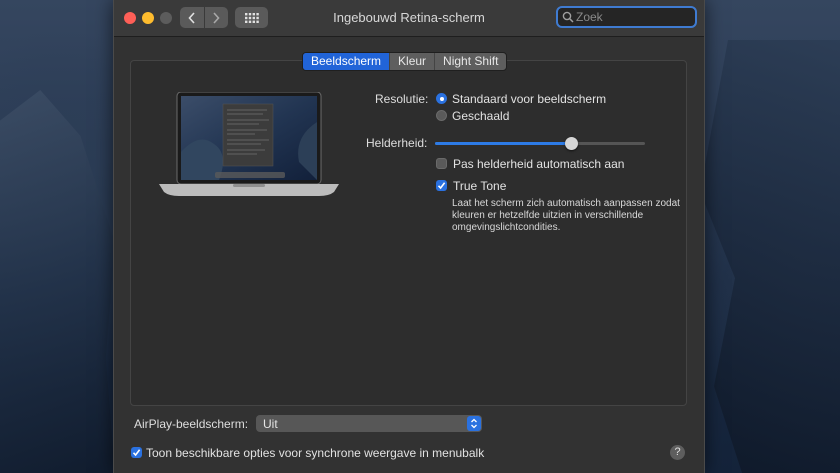 The height and width of the screenshot is (473, 840). I want to click on resolution-label: Resolutie:, so click(402, 99).